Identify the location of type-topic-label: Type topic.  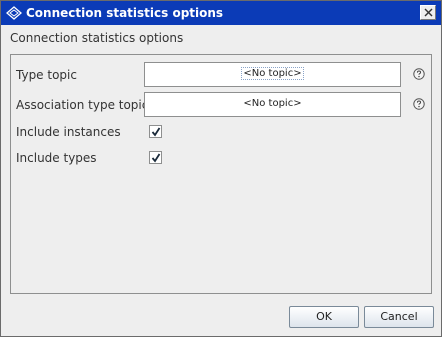
(46, 75).